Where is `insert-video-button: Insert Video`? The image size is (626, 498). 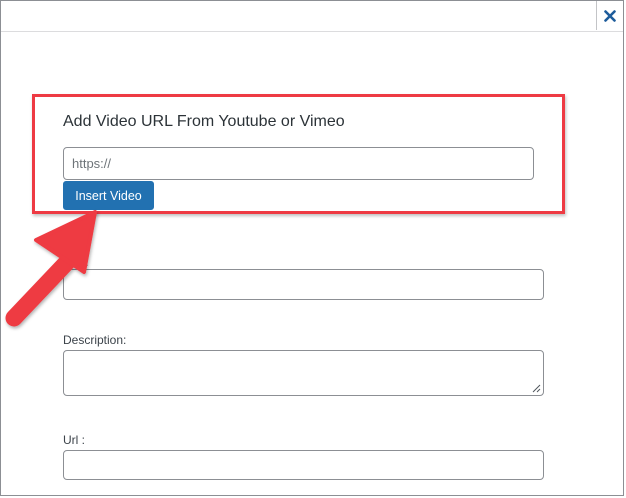 insert-video-button: Insert Video is located at coordinates (108, 195).